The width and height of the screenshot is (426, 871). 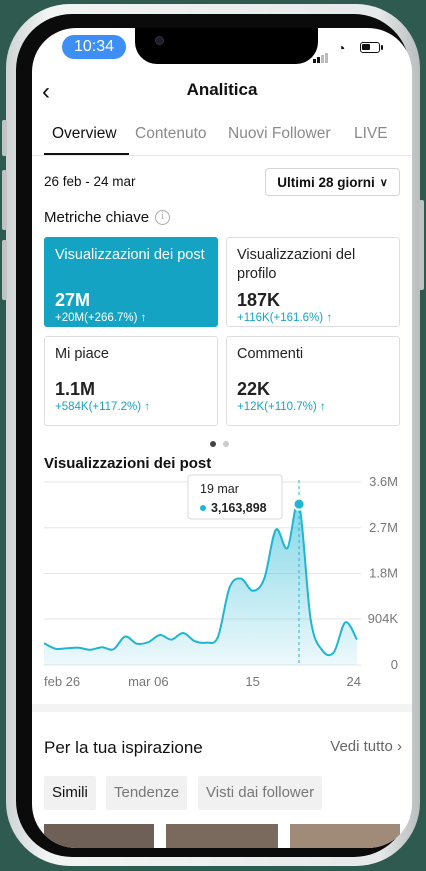 I want to click on metric-value: 27M, so click(x=73, y=300).